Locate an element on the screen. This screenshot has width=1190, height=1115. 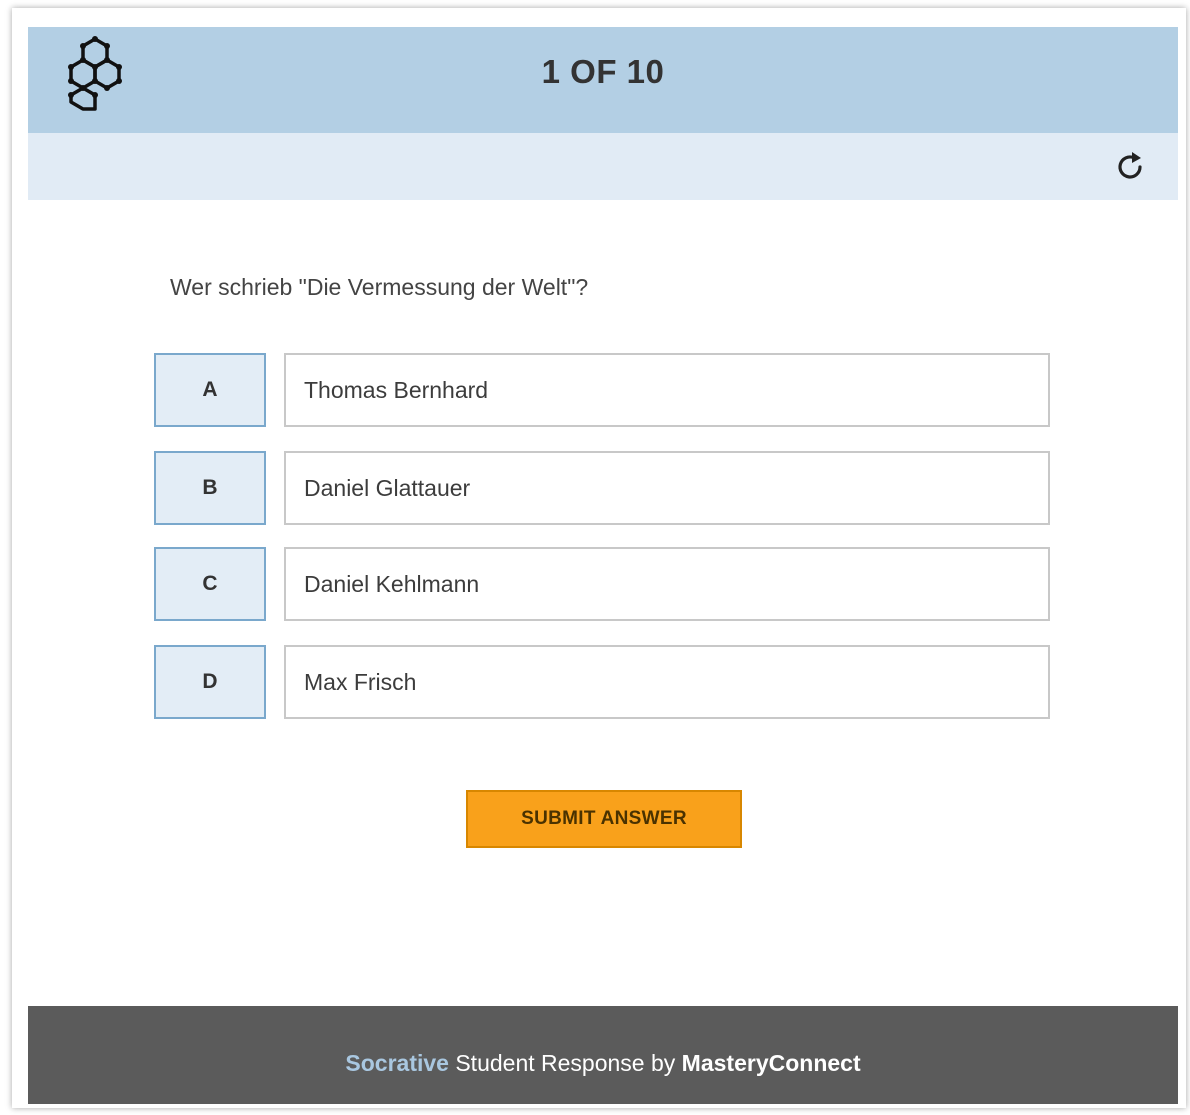
footer-text: Student Response by is located at coordinates (565, 1062).